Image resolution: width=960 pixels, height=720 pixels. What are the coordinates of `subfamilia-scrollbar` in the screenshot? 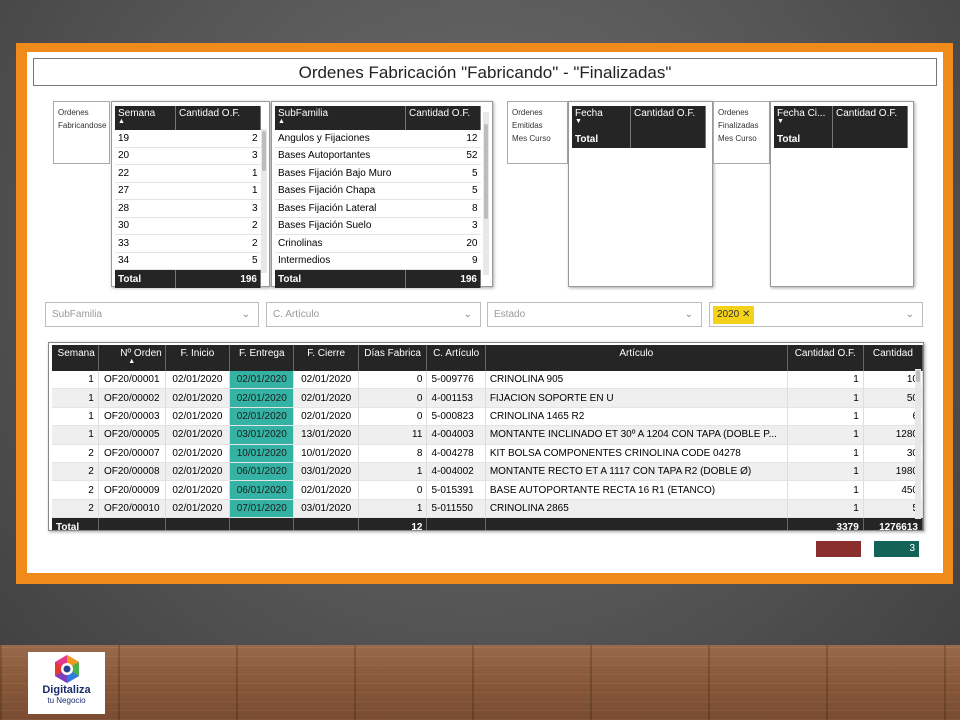 It's located at (486, 193).